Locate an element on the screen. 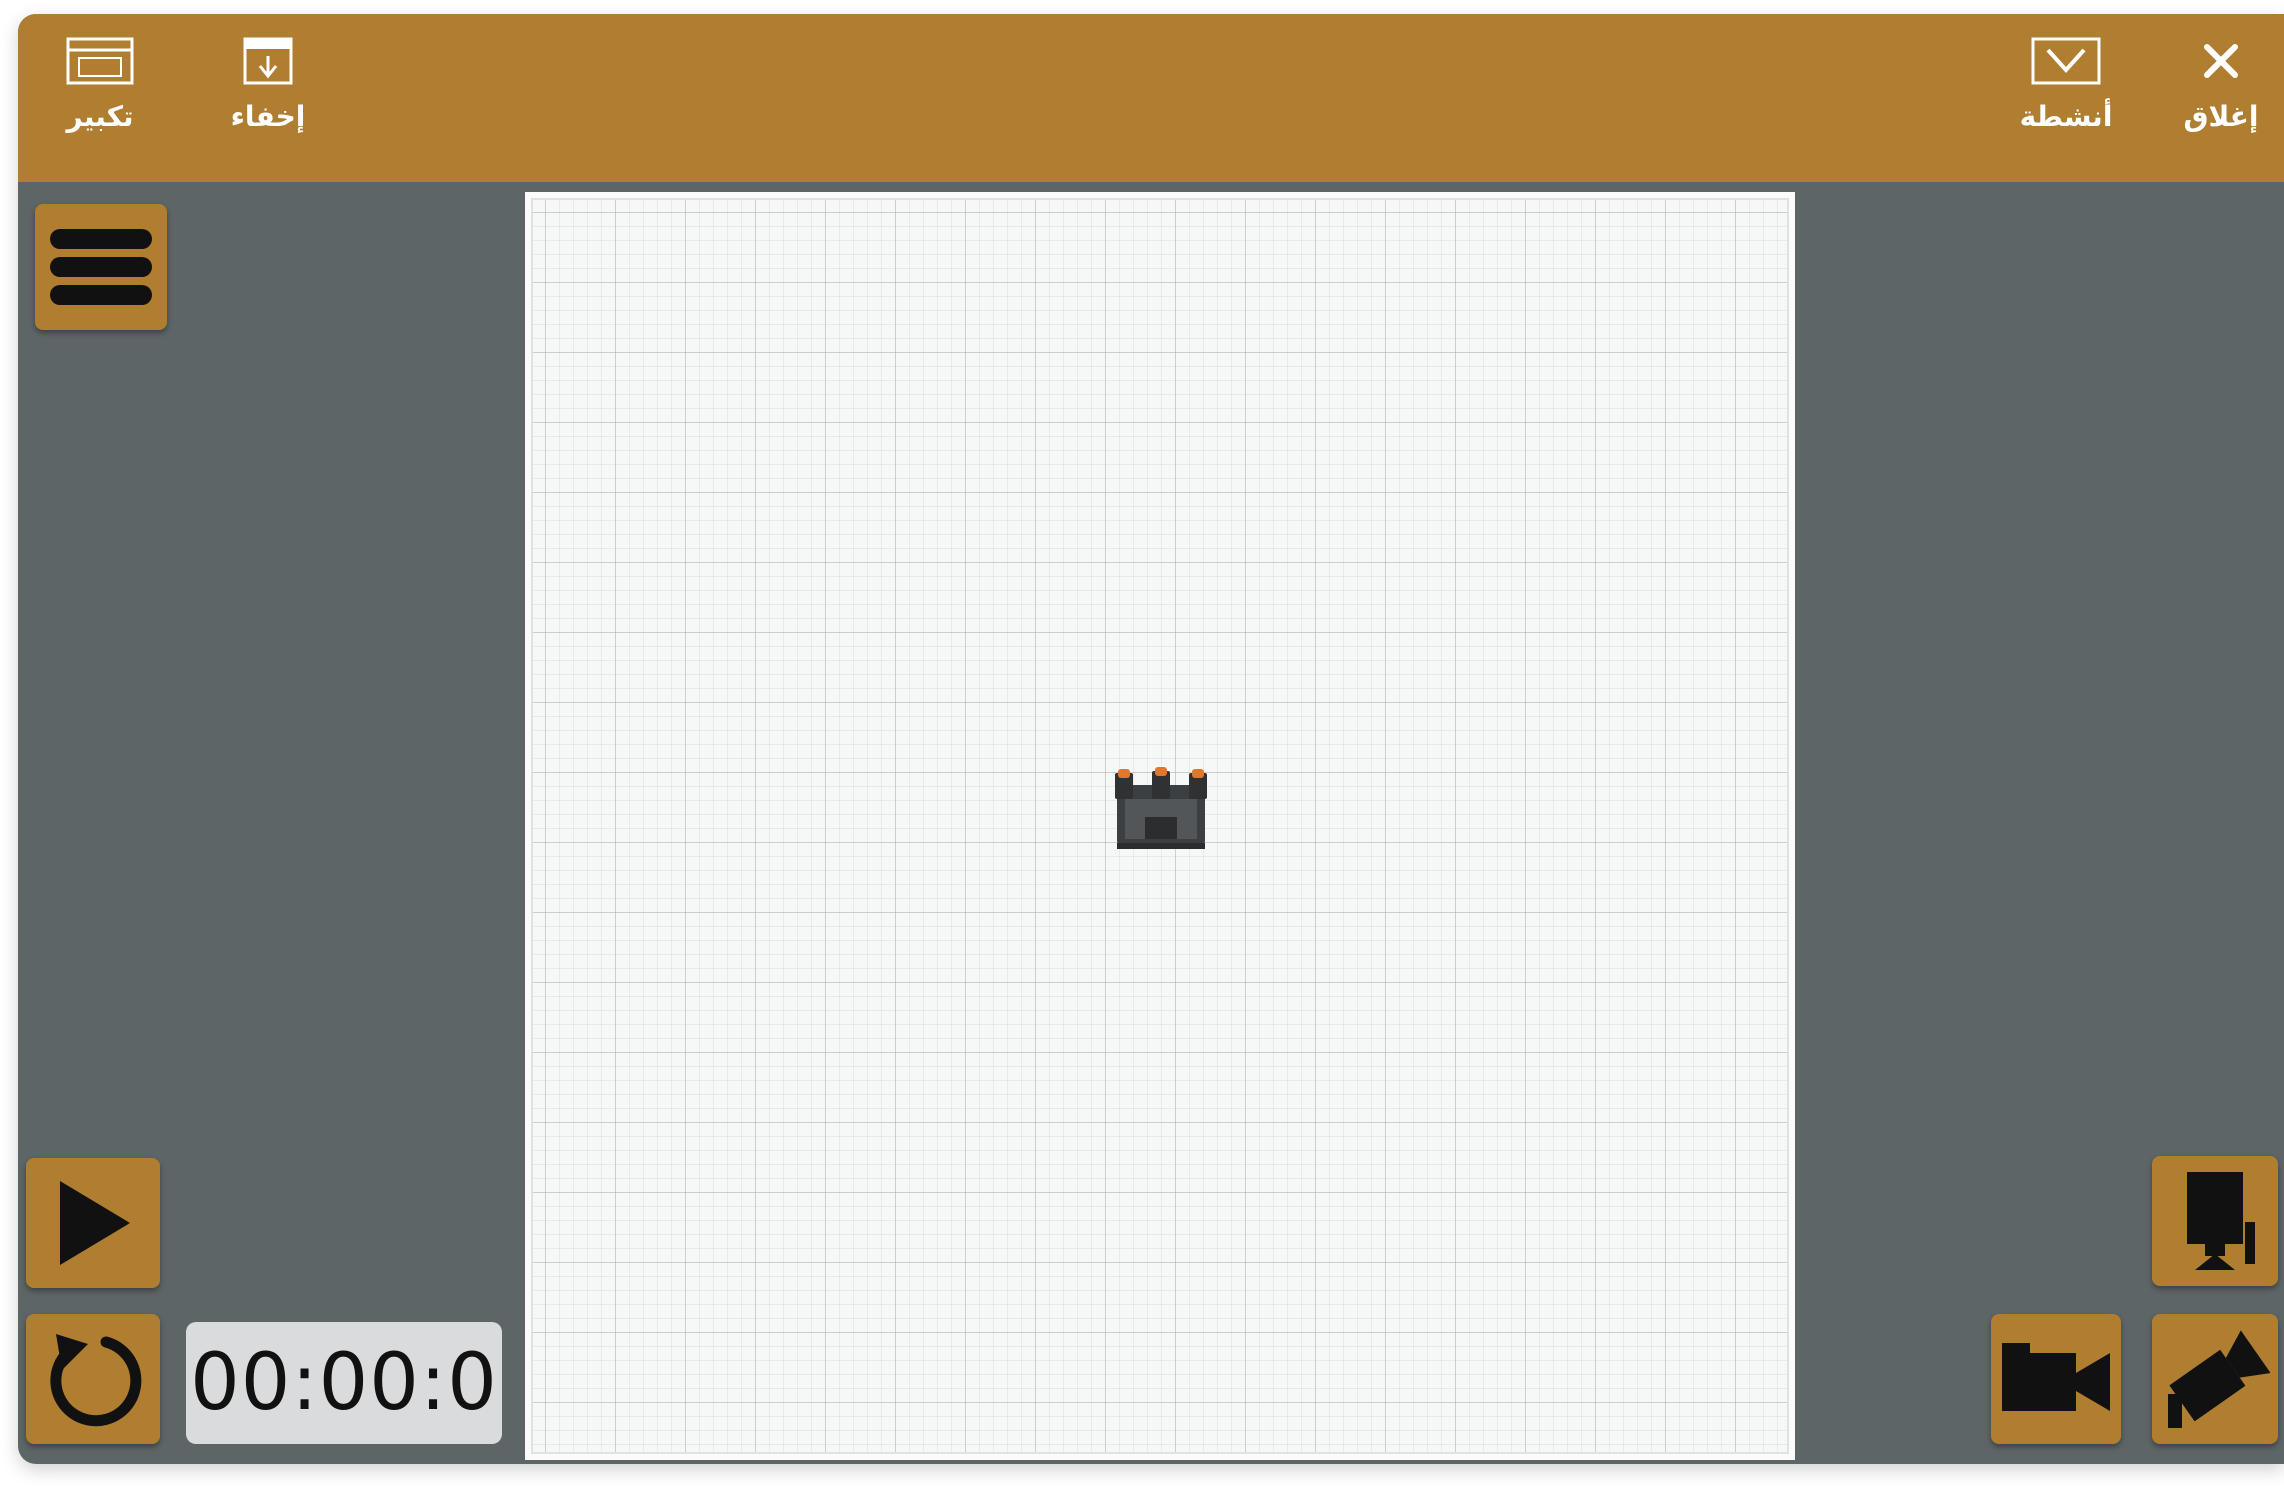 The image size is (2284, 1489). maximize-button: تكبير is located at coordinates (100, 101).